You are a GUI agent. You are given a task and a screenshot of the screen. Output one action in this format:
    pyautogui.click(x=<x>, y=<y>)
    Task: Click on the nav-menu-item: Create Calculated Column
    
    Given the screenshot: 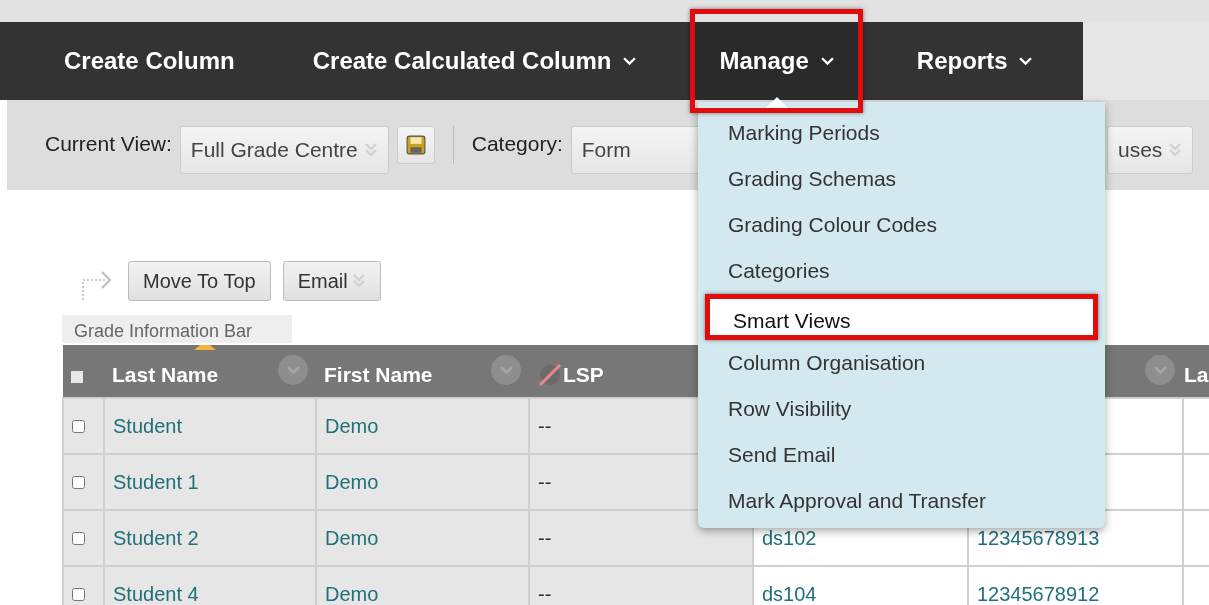 What is the action you would take?
    pyautogui.click(x=474, y=61)
    